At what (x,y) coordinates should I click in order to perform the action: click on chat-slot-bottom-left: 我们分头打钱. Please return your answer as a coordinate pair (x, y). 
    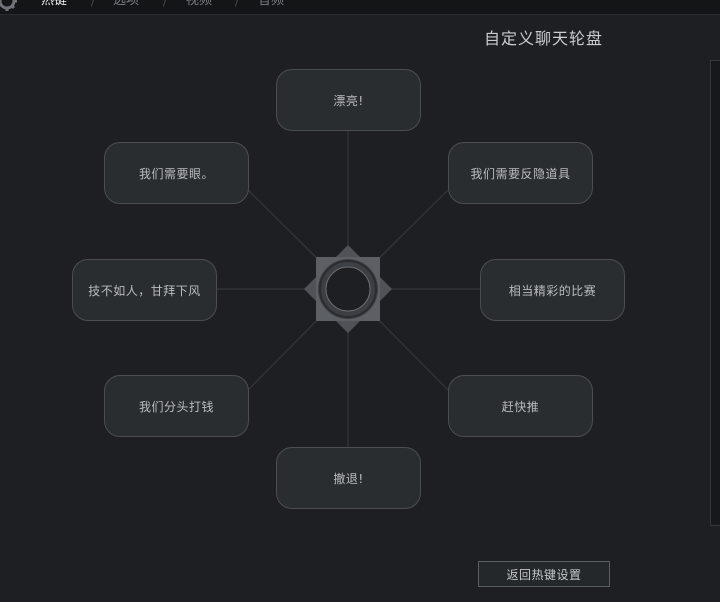
    Looking at the image, I should click on (176, 406).